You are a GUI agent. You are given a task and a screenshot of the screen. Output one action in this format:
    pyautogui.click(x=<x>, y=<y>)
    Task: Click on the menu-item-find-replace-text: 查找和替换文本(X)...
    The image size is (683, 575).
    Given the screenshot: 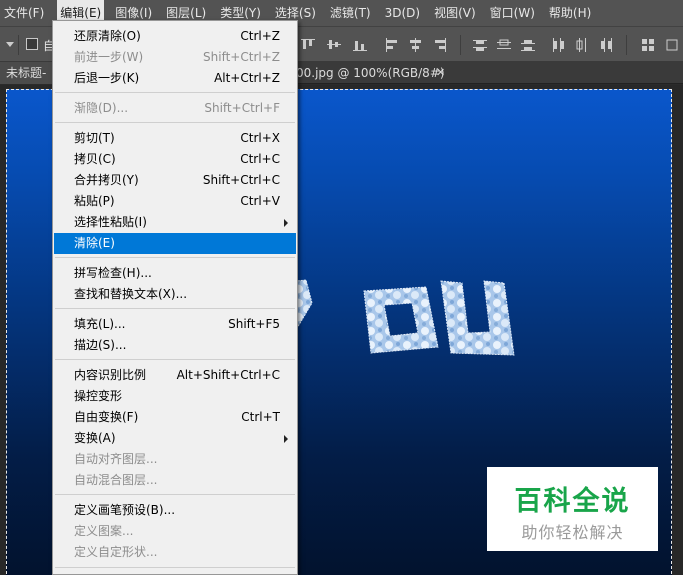 What is the action you would take?
    pyautogui.click(x=175, y=294)
    